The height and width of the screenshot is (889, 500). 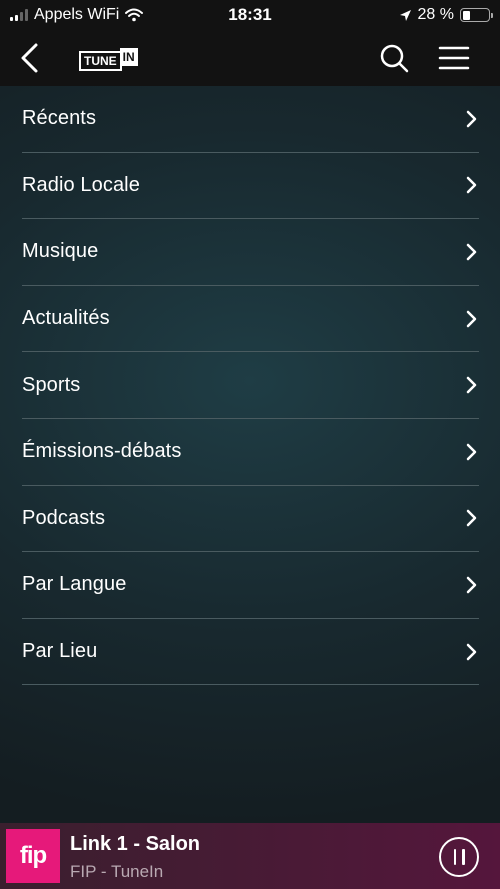 What do you see at coordinates (250, 119) in the screenshot?
I see `menu-item-recents: Récents` at bounding box center [250, 119].